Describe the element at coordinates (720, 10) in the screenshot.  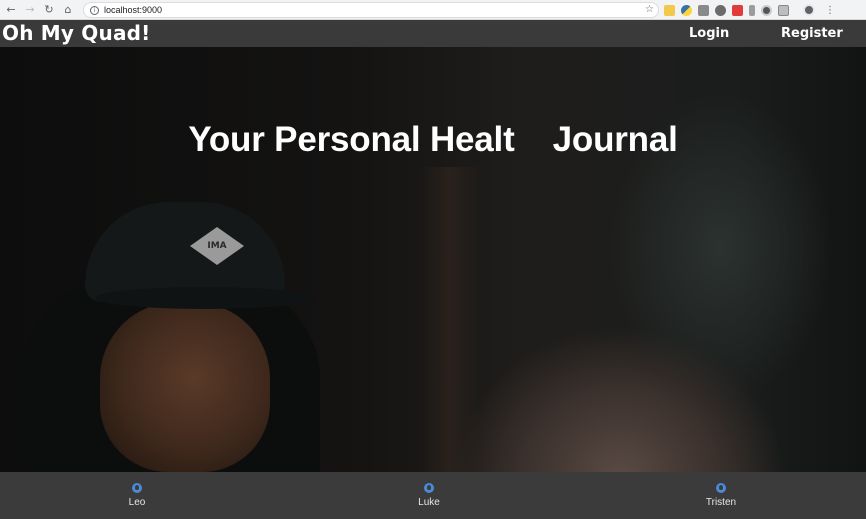
I see `cast-extension-icon` at that location.